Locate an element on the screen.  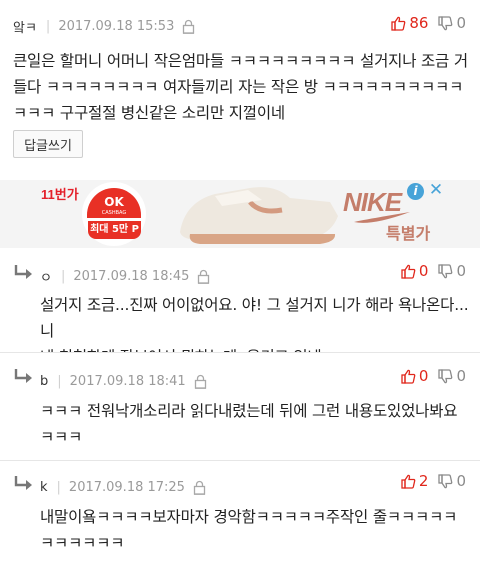
comment-text-line: 큰일은 할머니 어머니 작은엄마들 ㅋㅋㅋㅋㅋㅋㅋㅋㅋ 설거지나 조금 거 is located at coordinates (240, 61).